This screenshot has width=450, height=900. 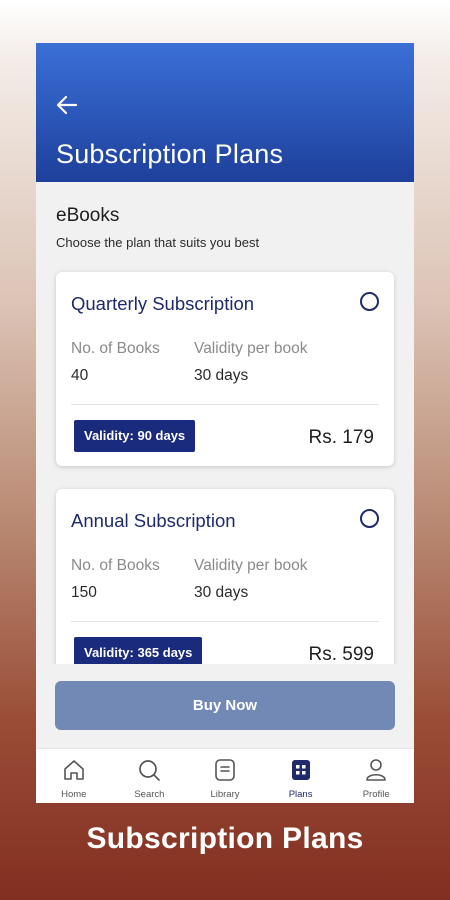 I want to click on promo-caption: Subscription Plans, so click(x=225, y=838).